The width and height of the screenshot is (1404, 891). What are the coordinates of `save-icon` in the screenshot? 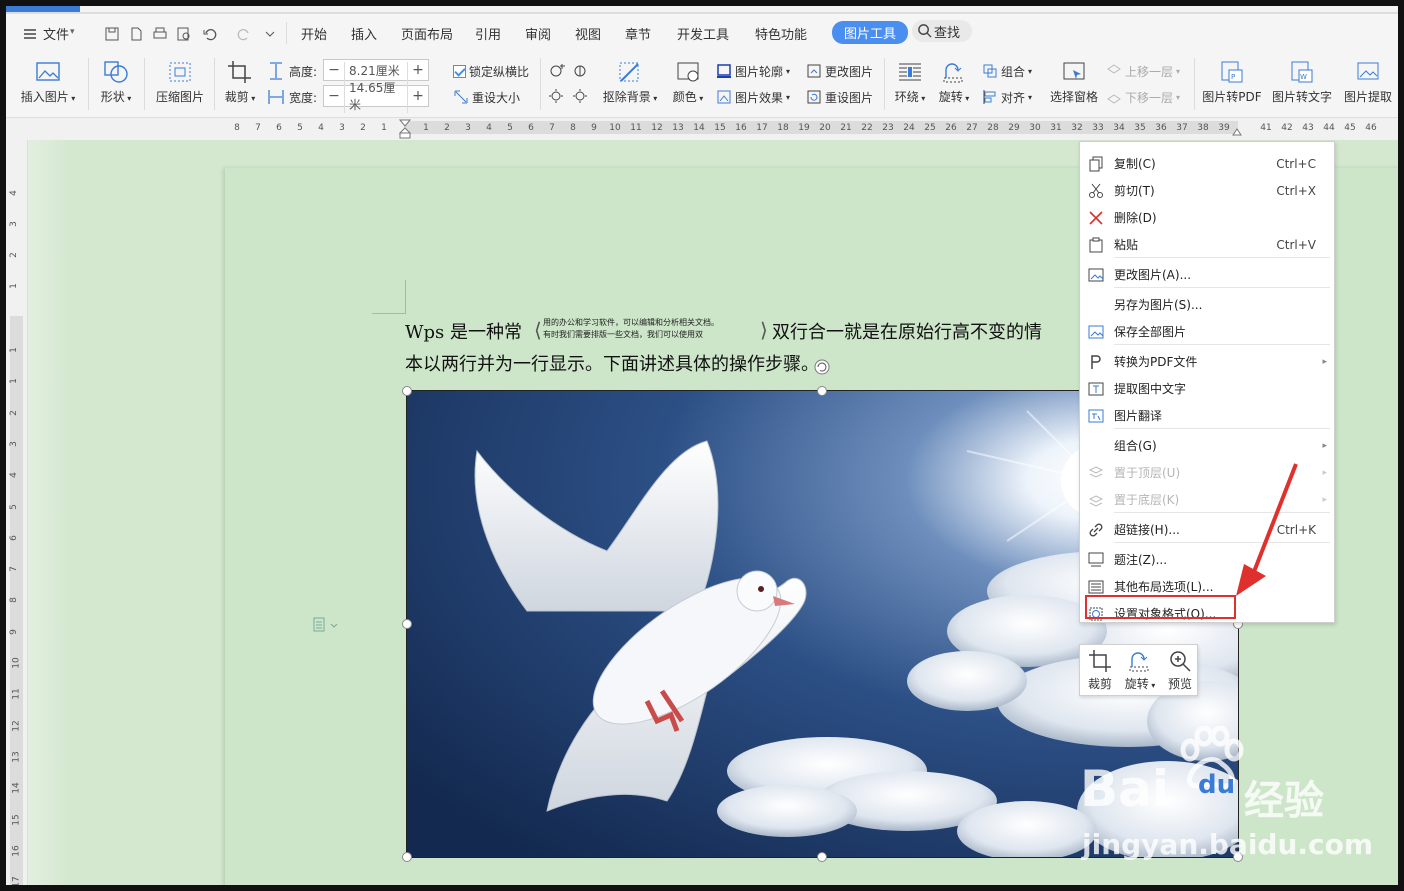 It's located at (112, 34).